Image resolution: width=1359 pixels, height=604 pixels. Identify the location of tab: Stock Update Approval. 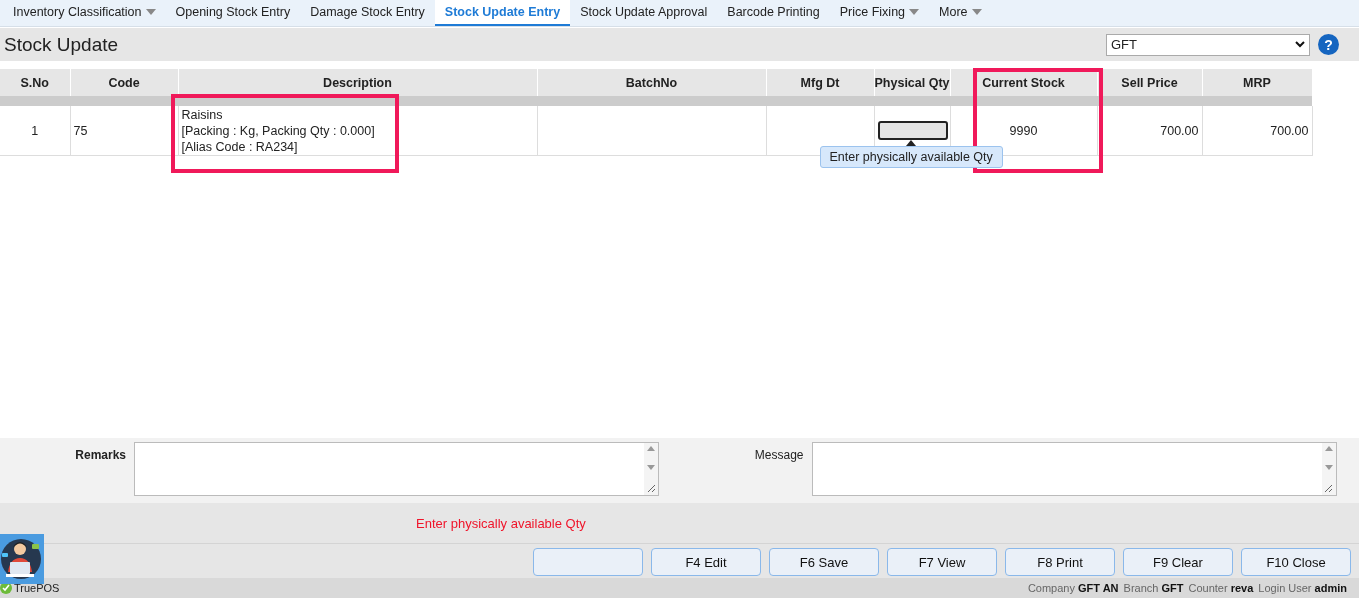
(644, 13).